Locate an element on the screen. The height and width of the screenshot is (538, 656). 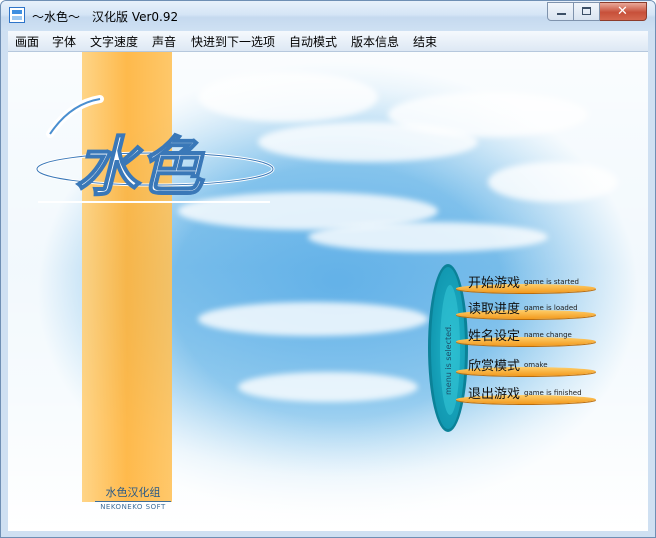
selection-label-text: menu is selected. is located at coordinates (448, 359).